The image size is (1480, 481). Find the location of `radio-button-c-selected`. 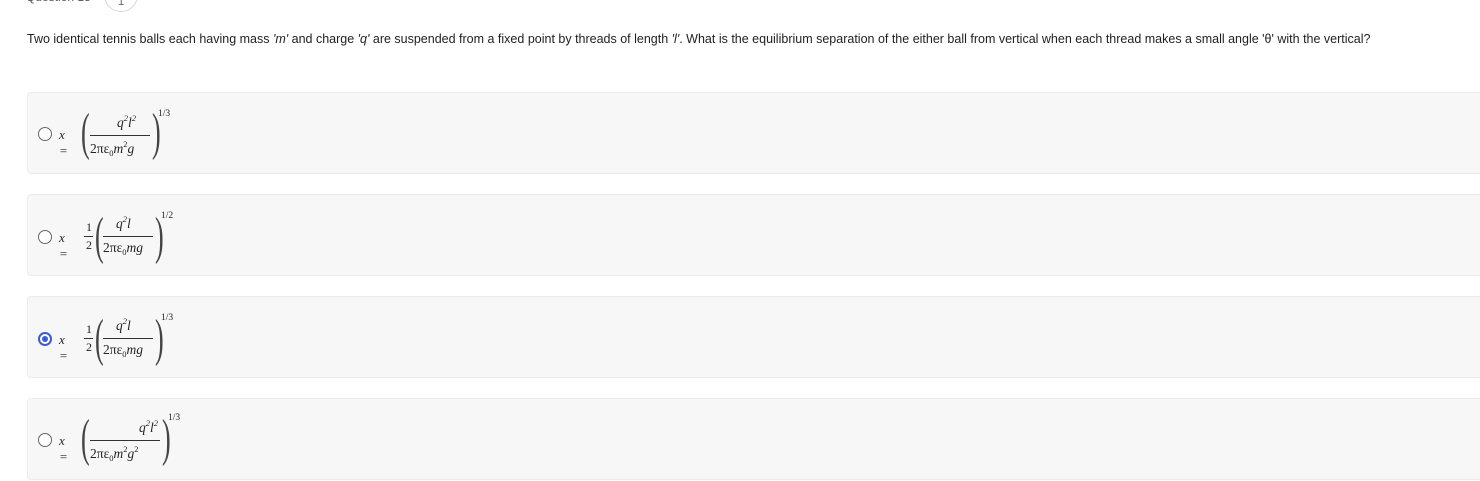

radio-button-c-selected is located at coordinates (45, 339).